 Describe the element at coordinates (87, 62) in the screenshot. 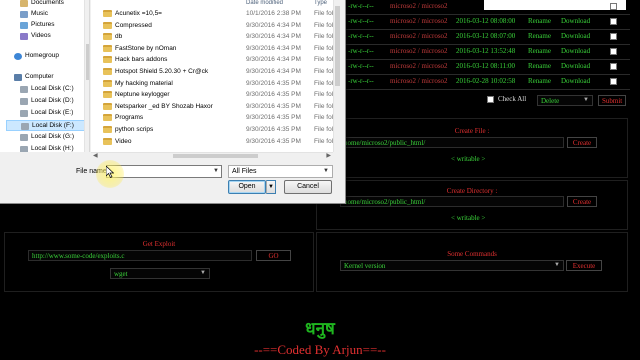

I see `nav-scrollbar-thumb` at that location.